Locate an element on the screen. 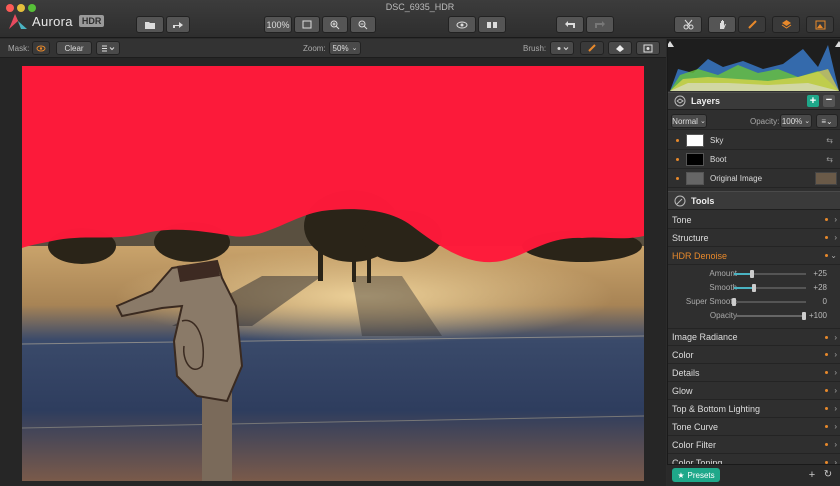 Image resolution: width=840 pixels, height=486 pixels. tool-label: Structure is located at coordinates (690, 237).